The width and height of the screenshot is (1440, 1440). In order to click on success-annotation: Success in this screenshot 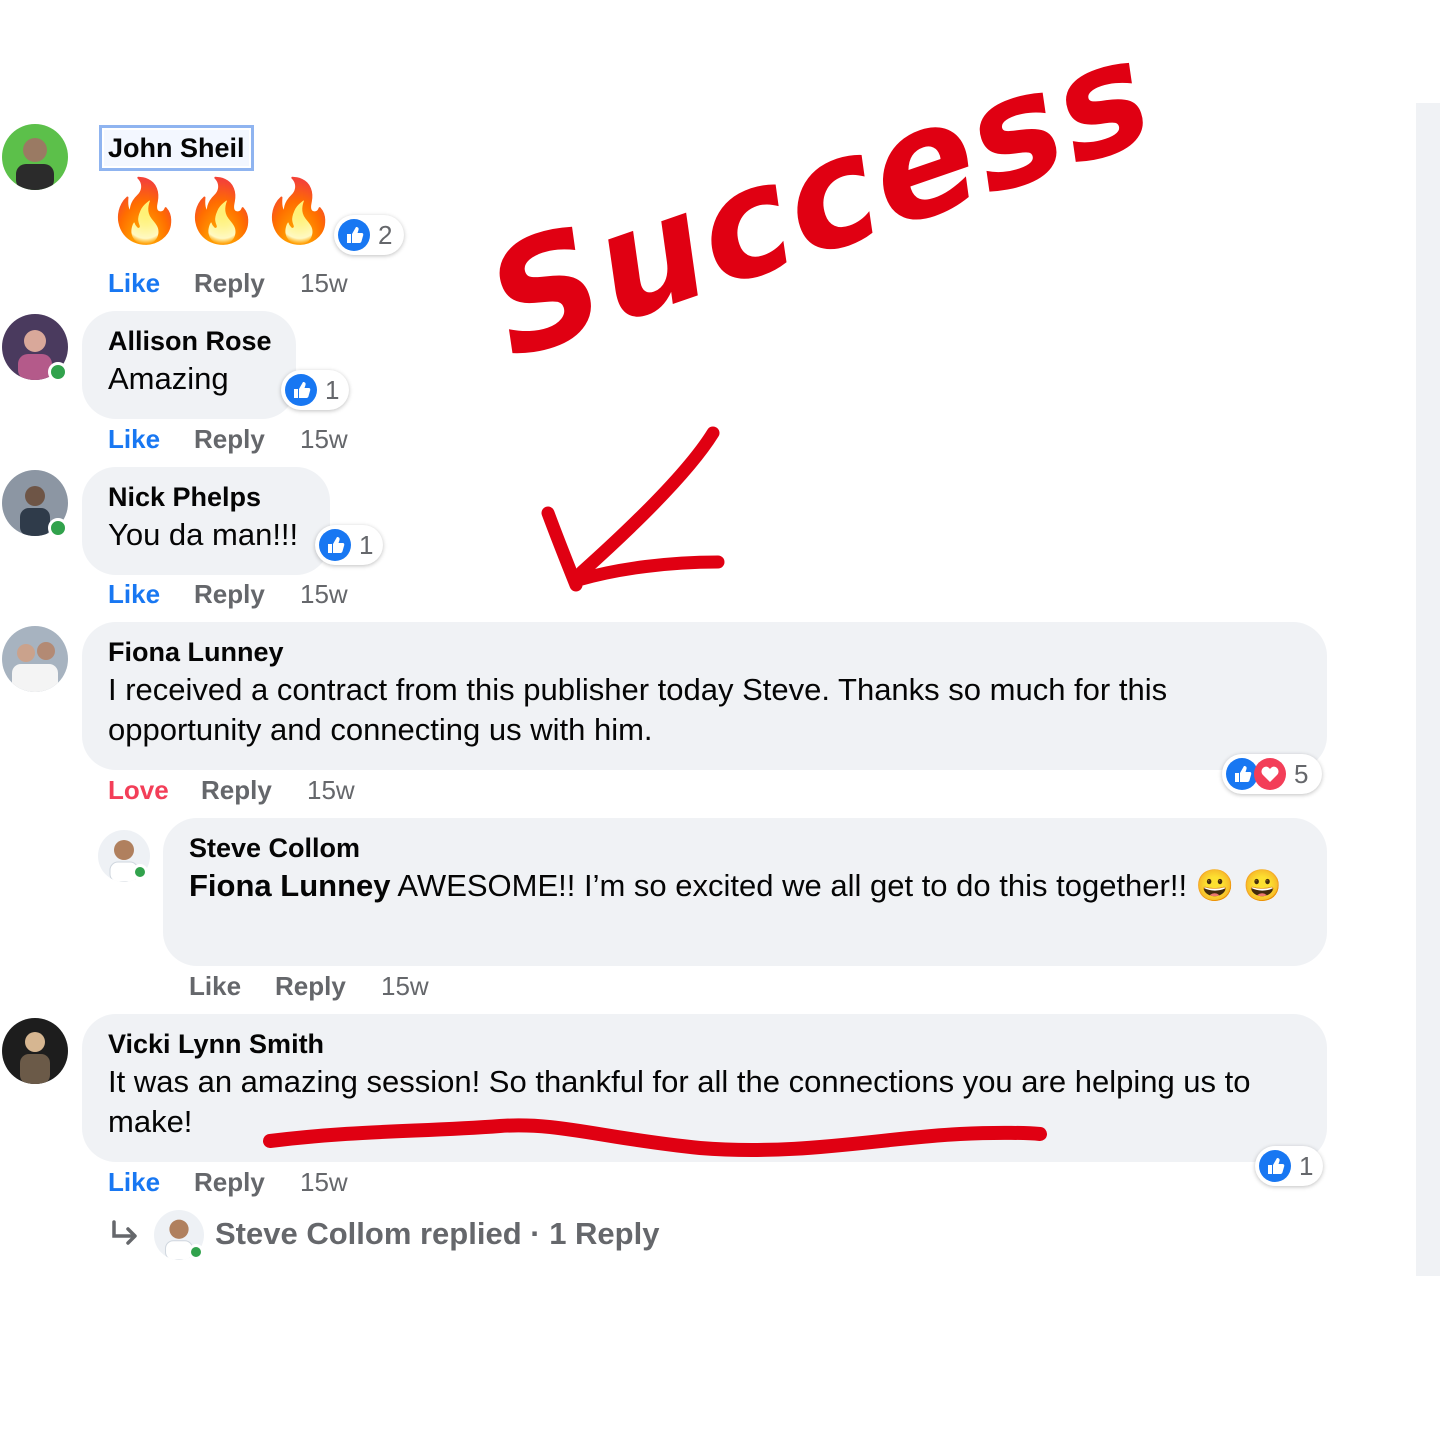, I will do `click(820, 199)`.